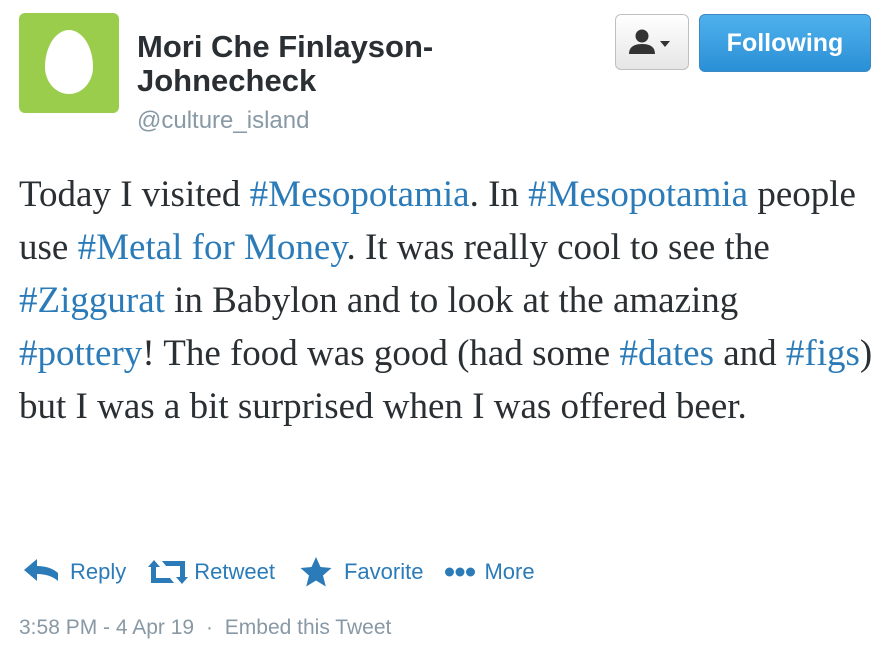 The height and width of the screenshot is (650, 889). I want to click on avatar, so click(69, 63).